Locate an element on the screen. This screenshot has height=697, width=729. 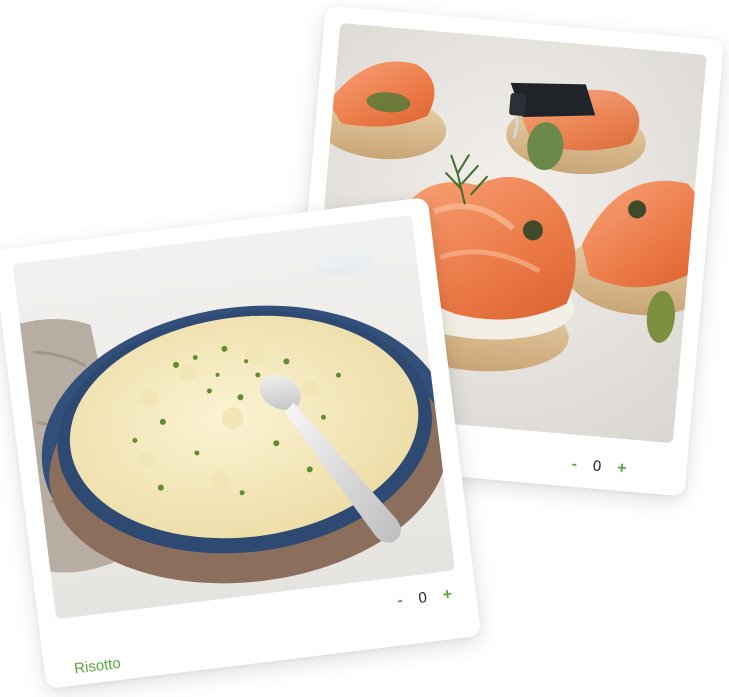
dish-title: Risotto is located at coordinates (97, 666).